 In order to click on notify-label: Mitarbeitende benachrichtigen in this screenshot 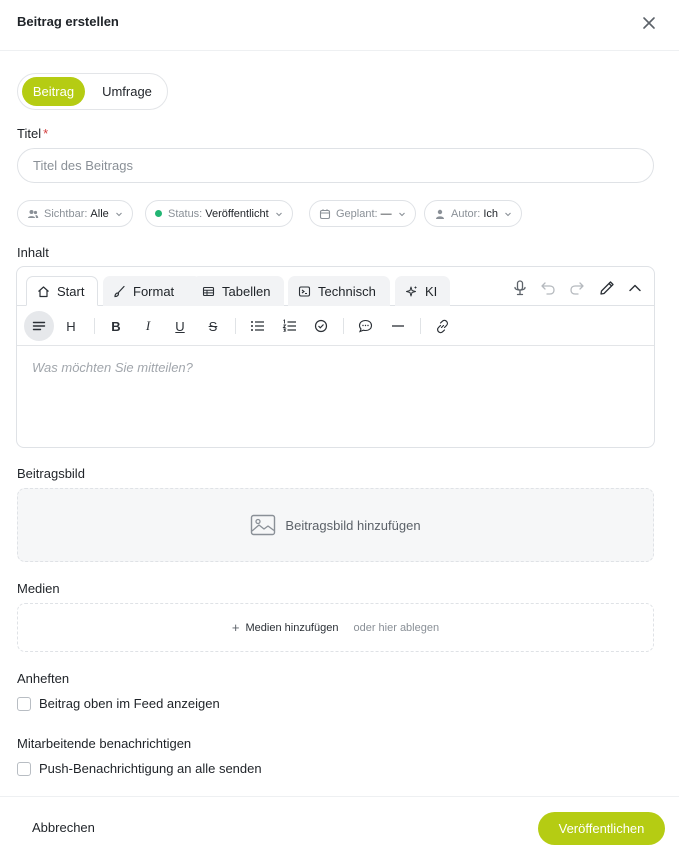, I will do `click(104, 743)`.